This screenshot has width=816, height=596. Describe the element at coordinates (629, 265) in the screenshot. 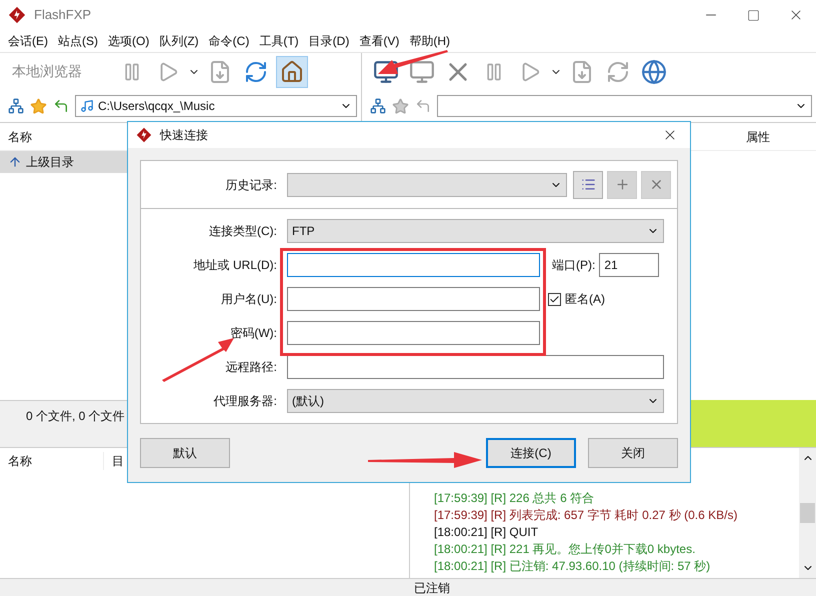

I see `port-field: 21` at that location.